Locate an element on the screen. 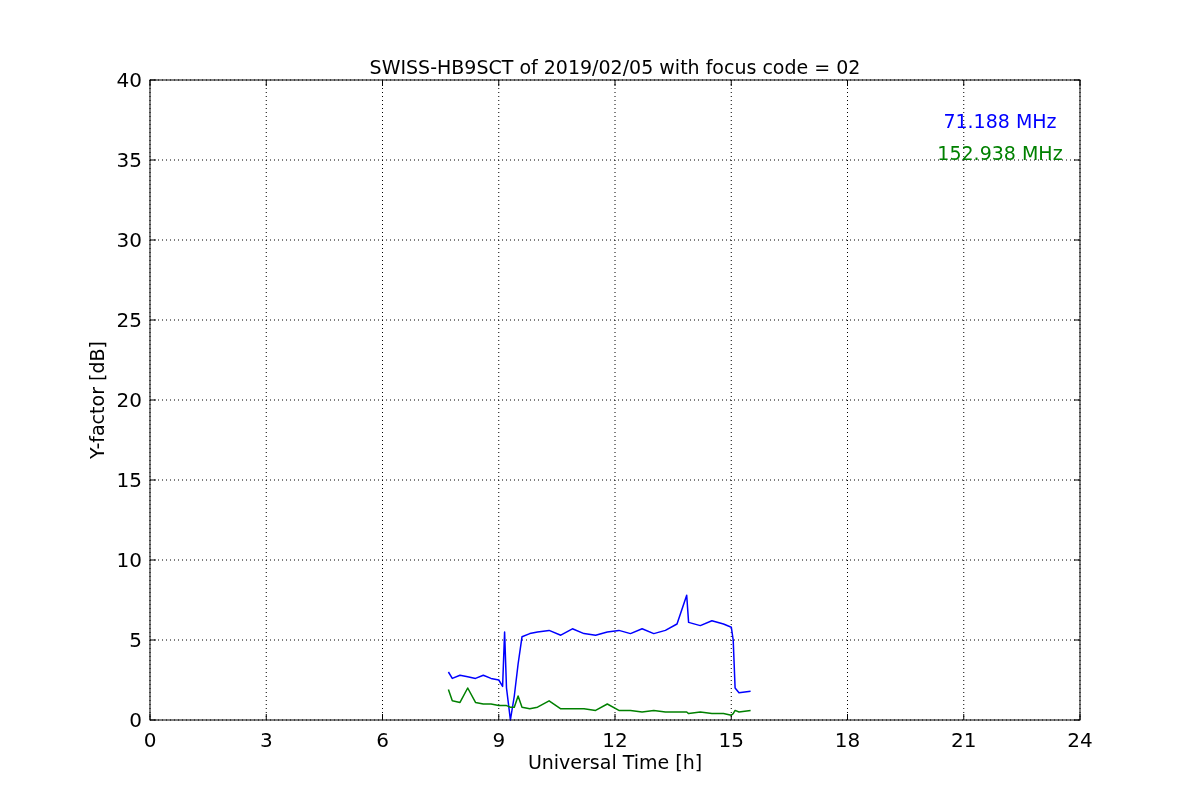  tick-label: 20 is located at coordinates (129, 400).